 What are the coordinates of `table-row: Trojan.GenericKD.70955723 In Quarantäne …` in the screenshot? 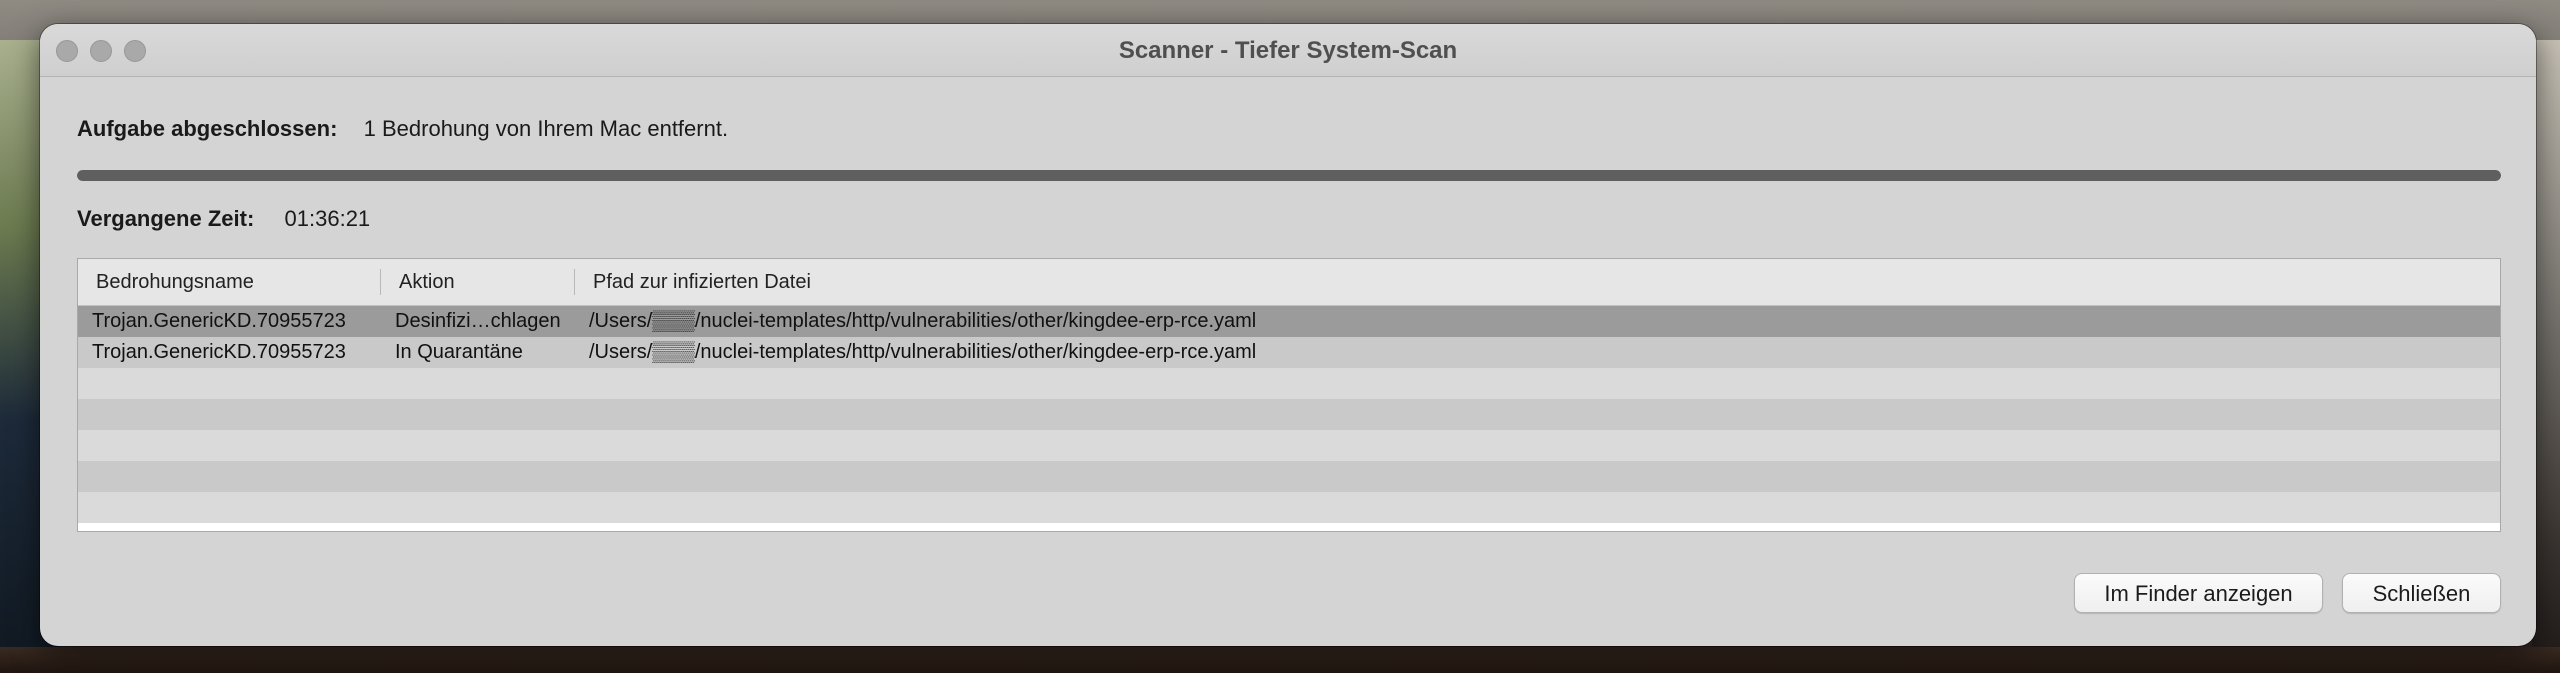 It's located at (1289, 352).